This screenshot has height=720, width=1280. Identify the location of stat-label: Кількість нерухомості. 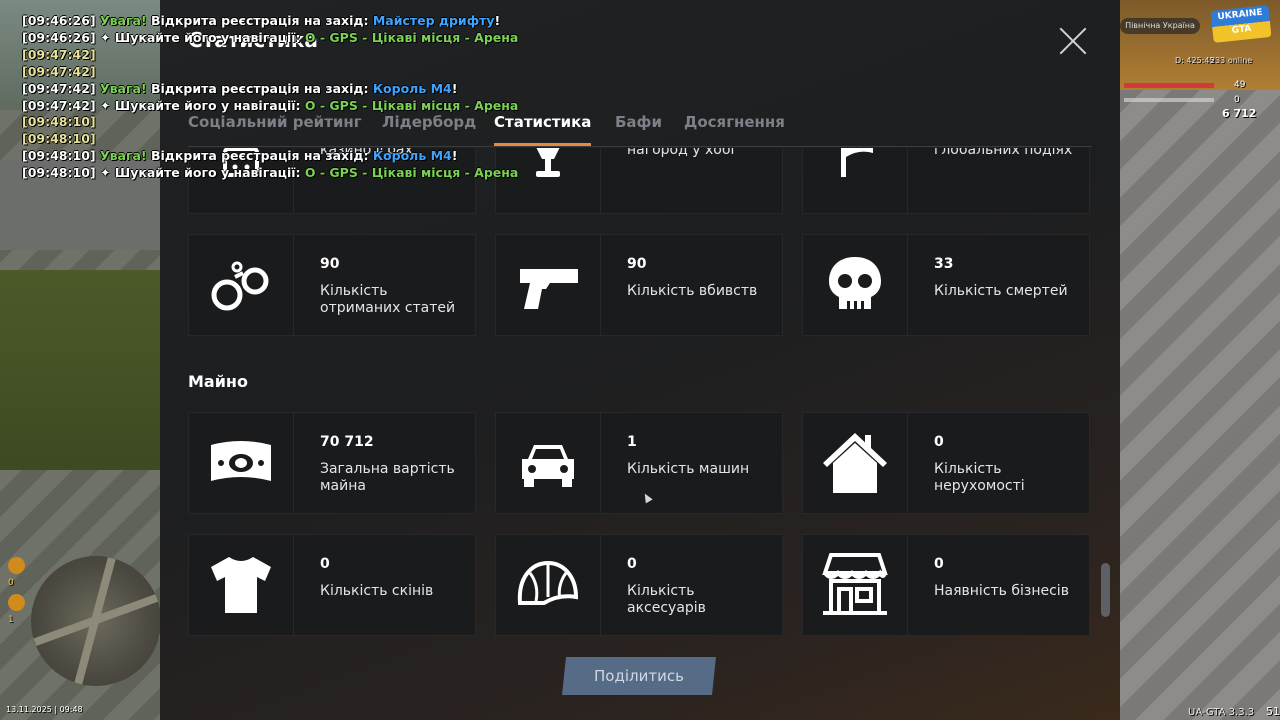
(979, 477).